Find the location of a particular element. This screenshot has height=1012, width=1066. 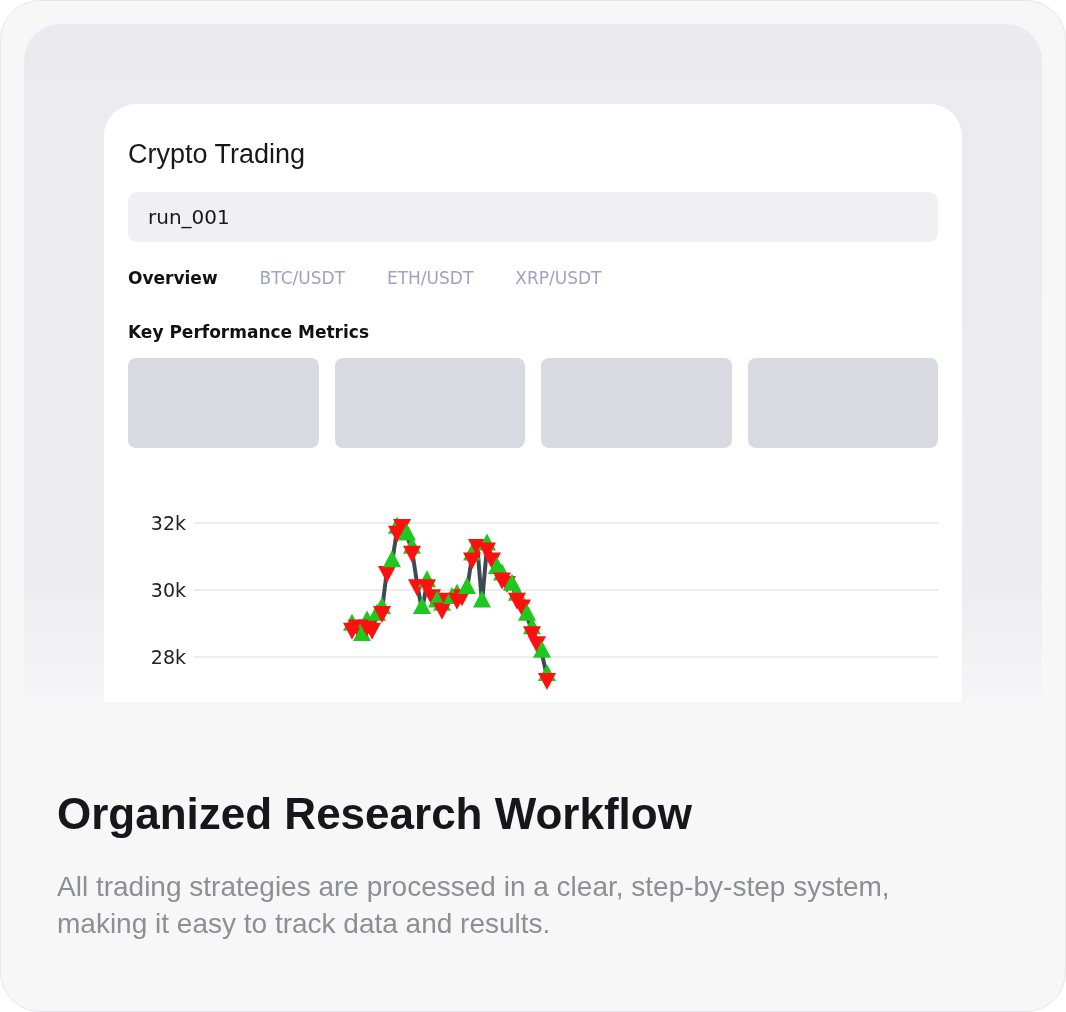

axis-label: 30k is located at coordinates (168, 590).